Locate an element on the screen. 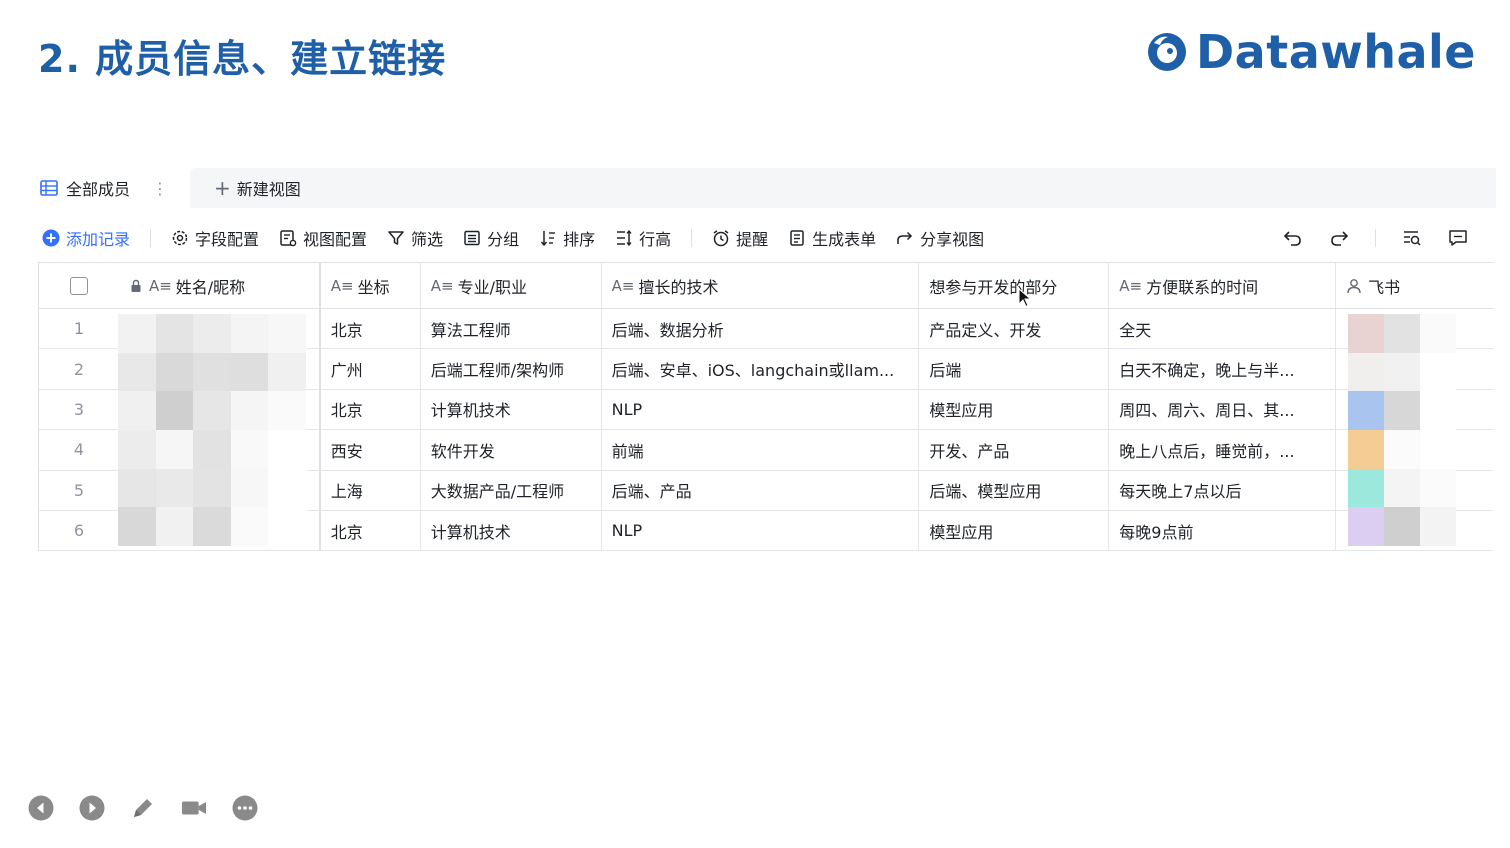 The image size is (1510, 848). column-header-part: 想参与开发的部分 is located at coordinates (1014, 285).